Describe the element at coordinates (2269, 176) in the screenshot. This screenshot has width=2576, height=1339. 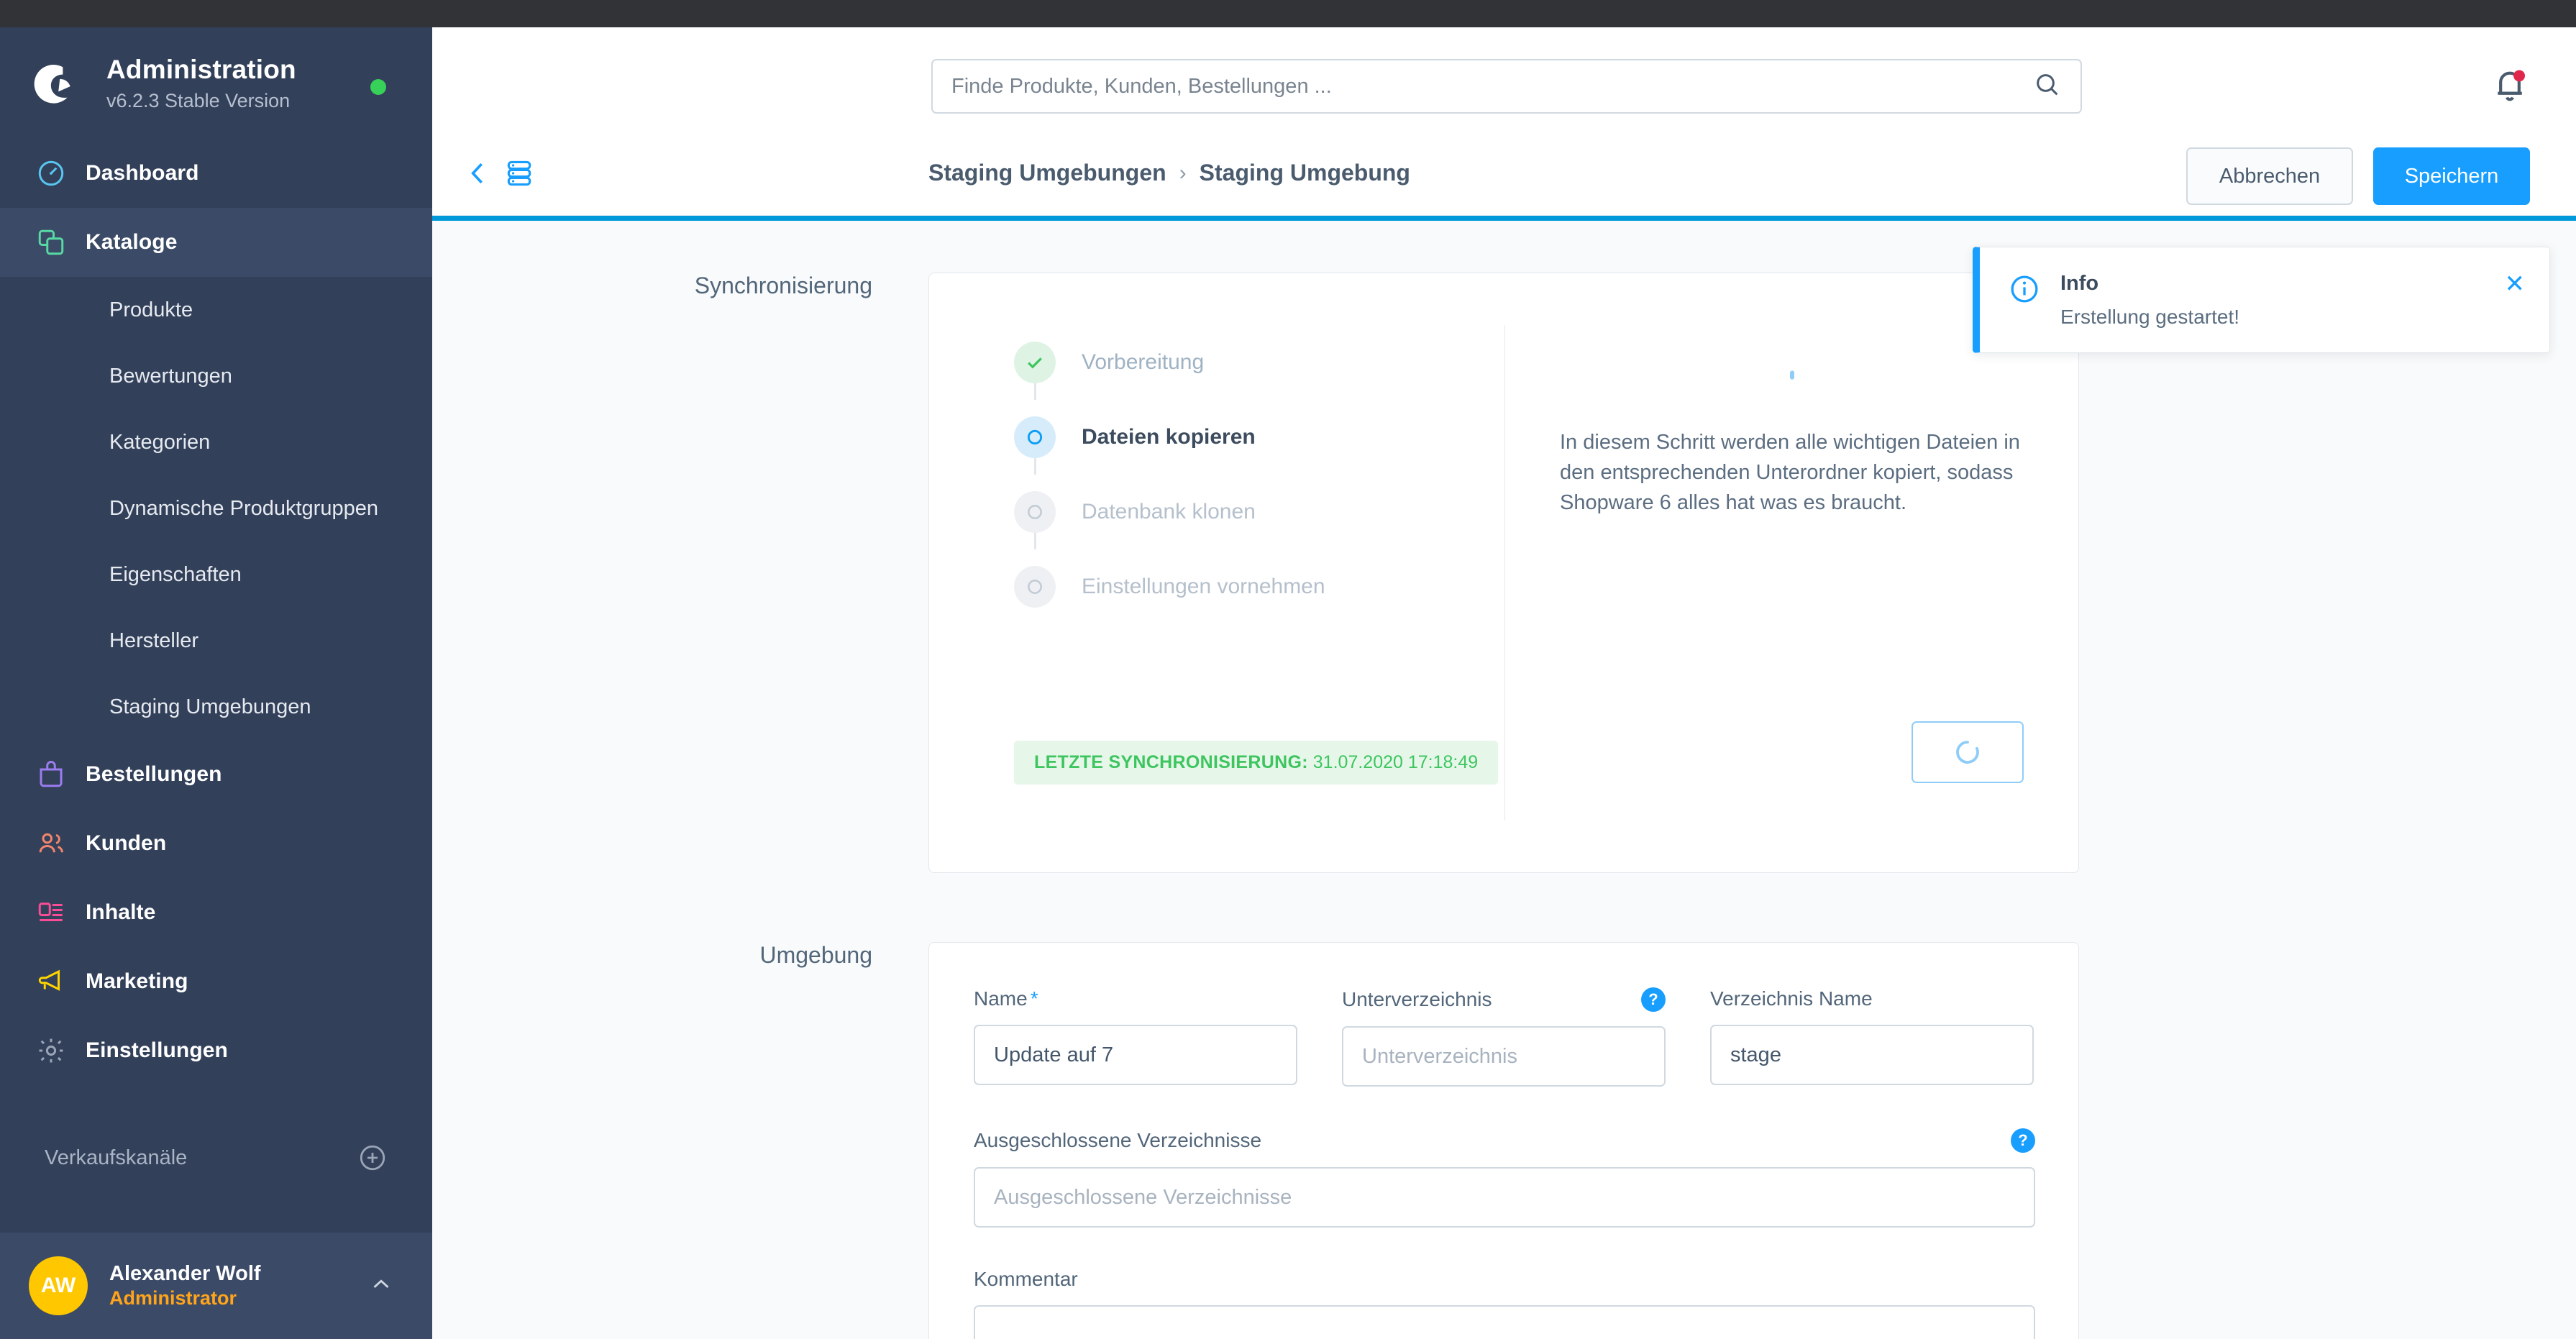
I see `cancel-button: Abbrechen` at that location.